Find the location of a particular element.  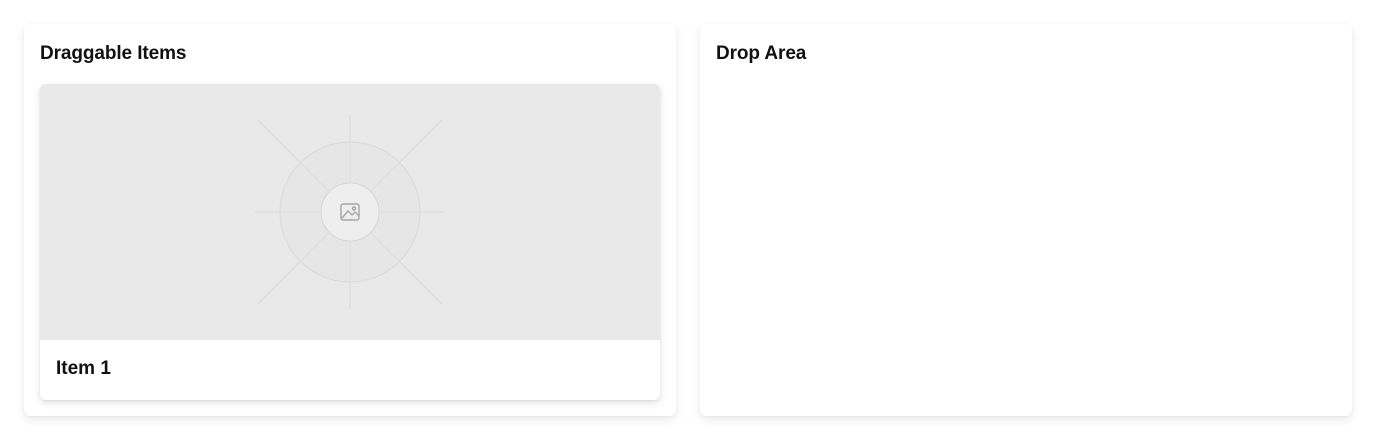

item-label: Item 1 is located at coordinates (83, 368).